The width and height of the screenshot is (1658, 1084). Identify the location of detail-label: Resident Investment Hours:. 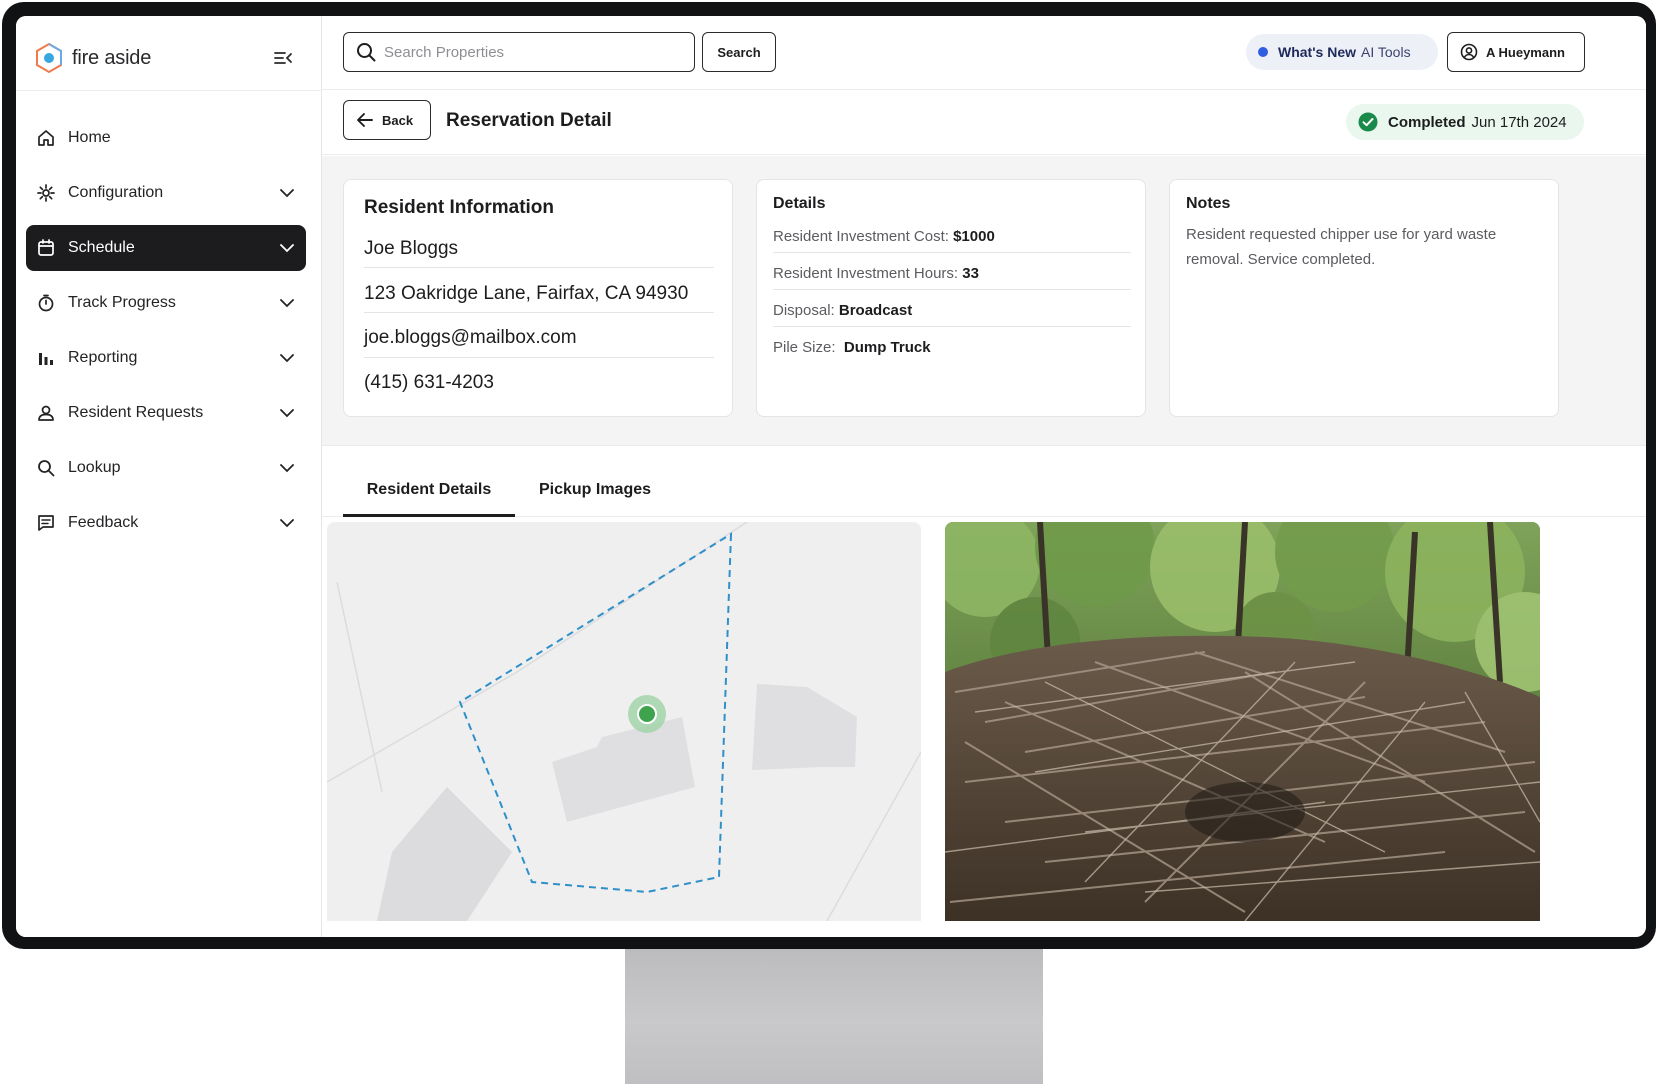
(866, 273).